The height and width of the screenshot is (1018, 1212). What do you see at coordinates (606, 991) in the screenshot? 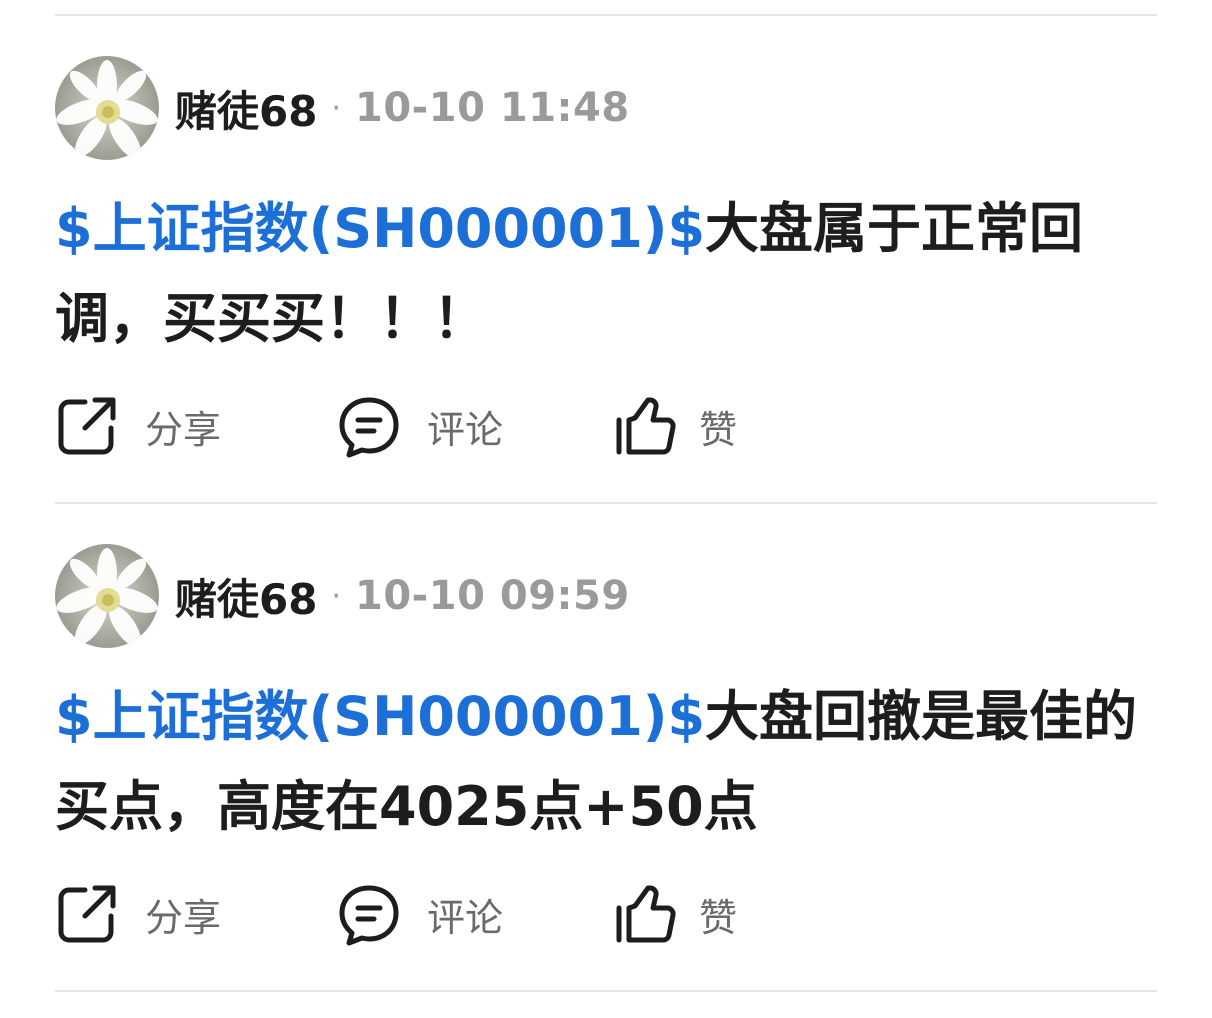
I see `divider` at bounding box center [606, 991].